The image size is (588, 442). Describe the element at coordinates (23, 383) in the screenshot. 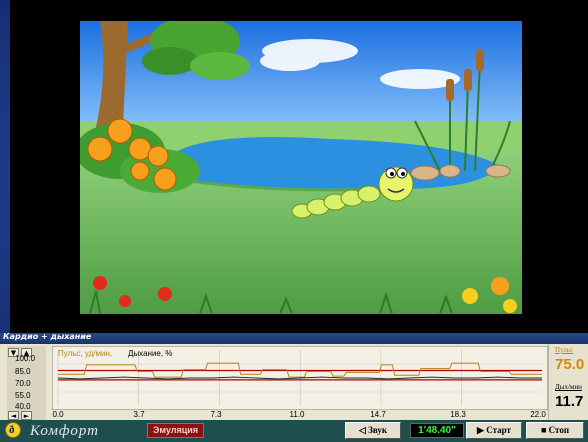

I see `y-tick-label: 70.0` at that location.